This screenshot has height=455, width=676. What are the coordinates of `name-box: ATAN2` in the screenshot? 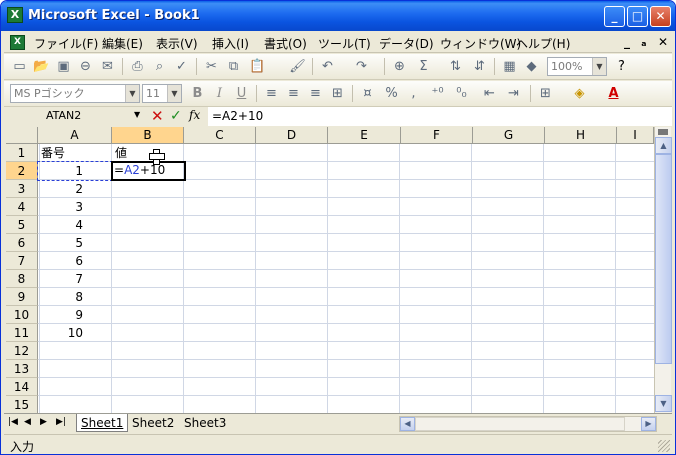 It's located at (71, 116).